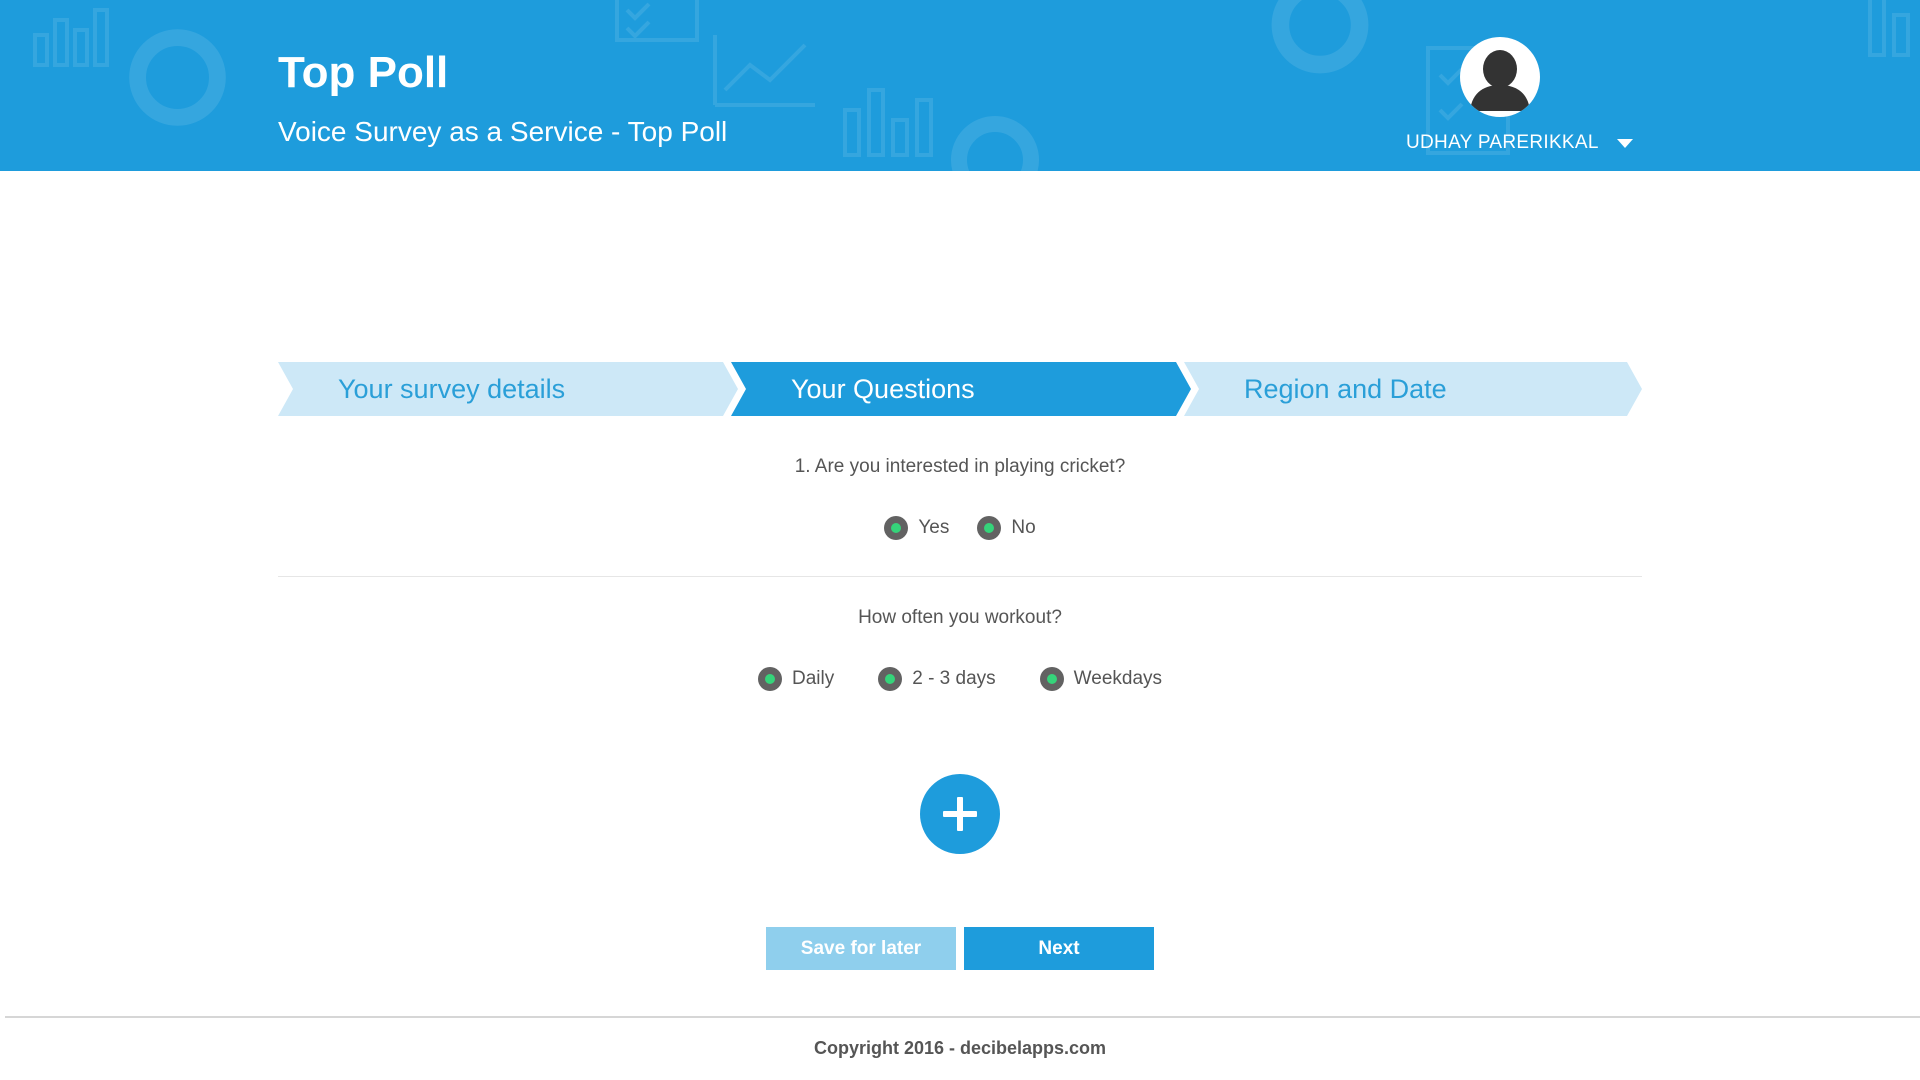  Describe the element at coordinates (764, 71) in the screenshot. I see `line-chart-icon` at that location.